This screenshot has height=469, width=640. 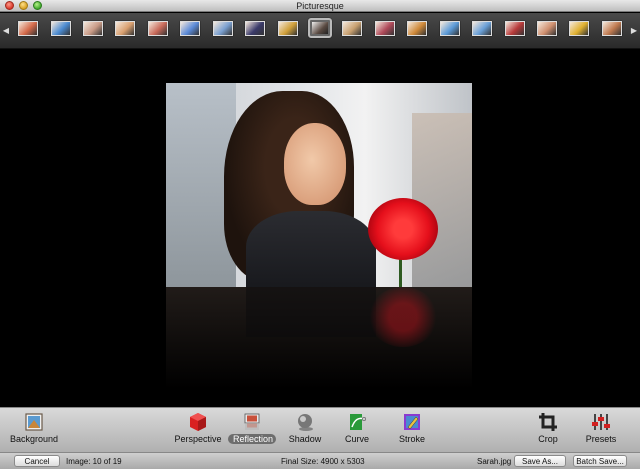 I want to click on presets-button: Presets, so click(x=601, y=428).